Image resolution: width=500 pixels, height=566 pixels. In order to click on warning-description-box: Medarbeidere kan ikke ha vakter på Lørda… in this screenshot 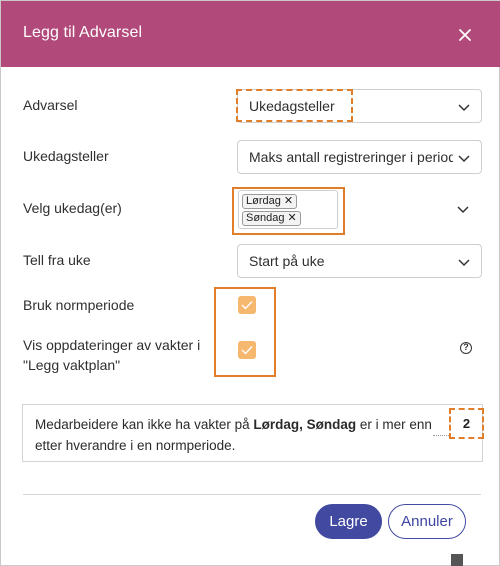, I will do `click(252, 433)`.